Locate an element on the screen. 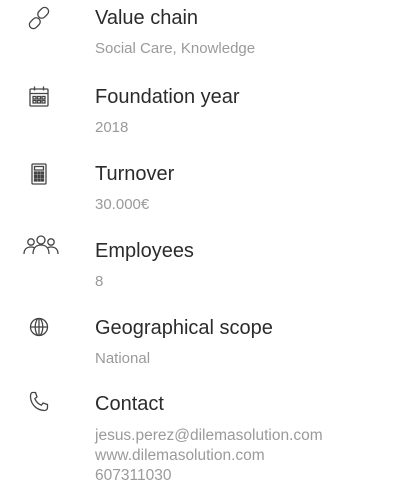  employees-value: 8 is located at coordinates (99, 281).